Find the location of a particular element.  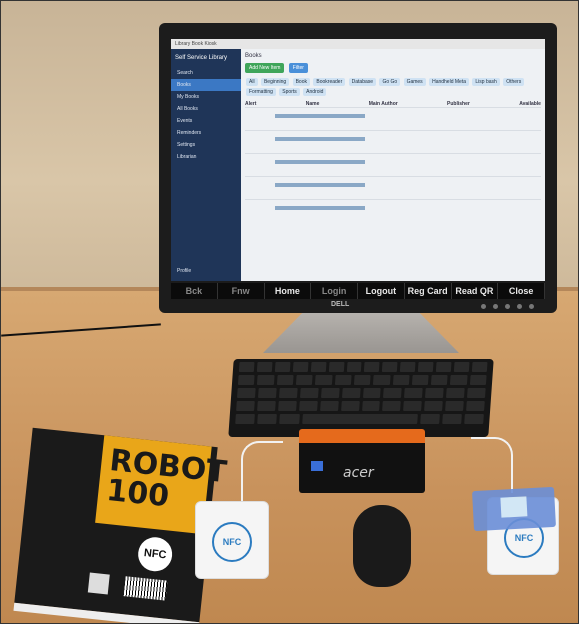

mini-pc: acer is located at coordinates (362, 461).